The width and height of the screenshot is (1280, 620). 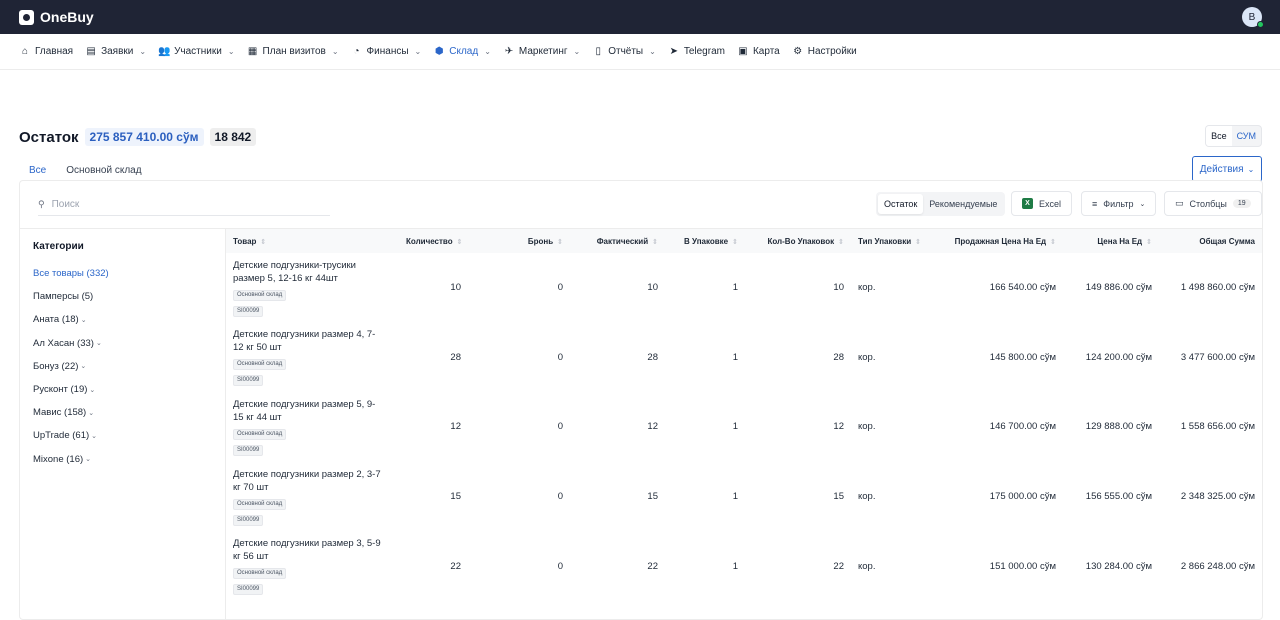 I want to click on nav-item-visit-plan: ▦ План визитов ⌄, so click(x=293, y=51).